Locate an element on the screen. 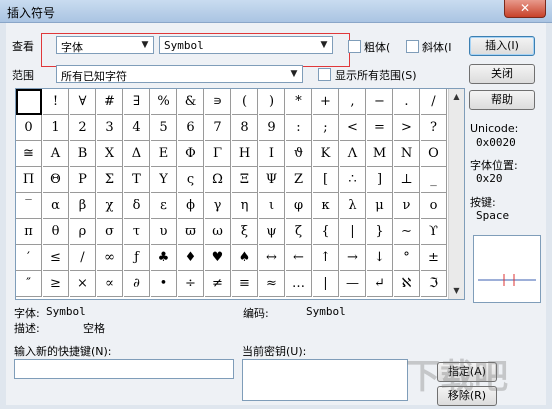  symbol-cell: δ is located at coordinates (137, 206).